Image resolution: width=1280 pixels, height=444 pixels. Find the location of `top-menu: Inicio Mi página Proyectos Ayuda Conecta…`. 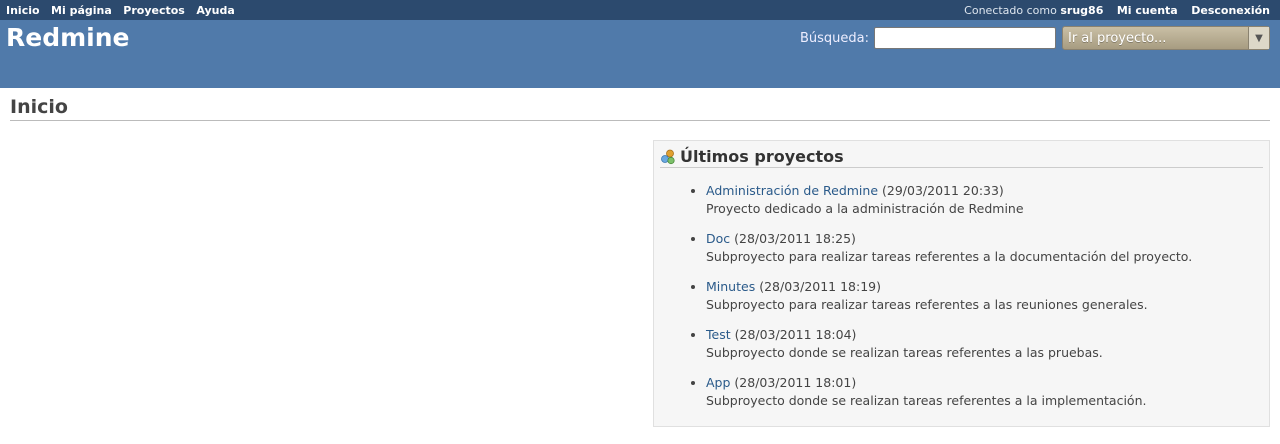

top-menu: Inicio Mi página Proyectos Ayuda Conecta… is located at coordinates (640, 10).